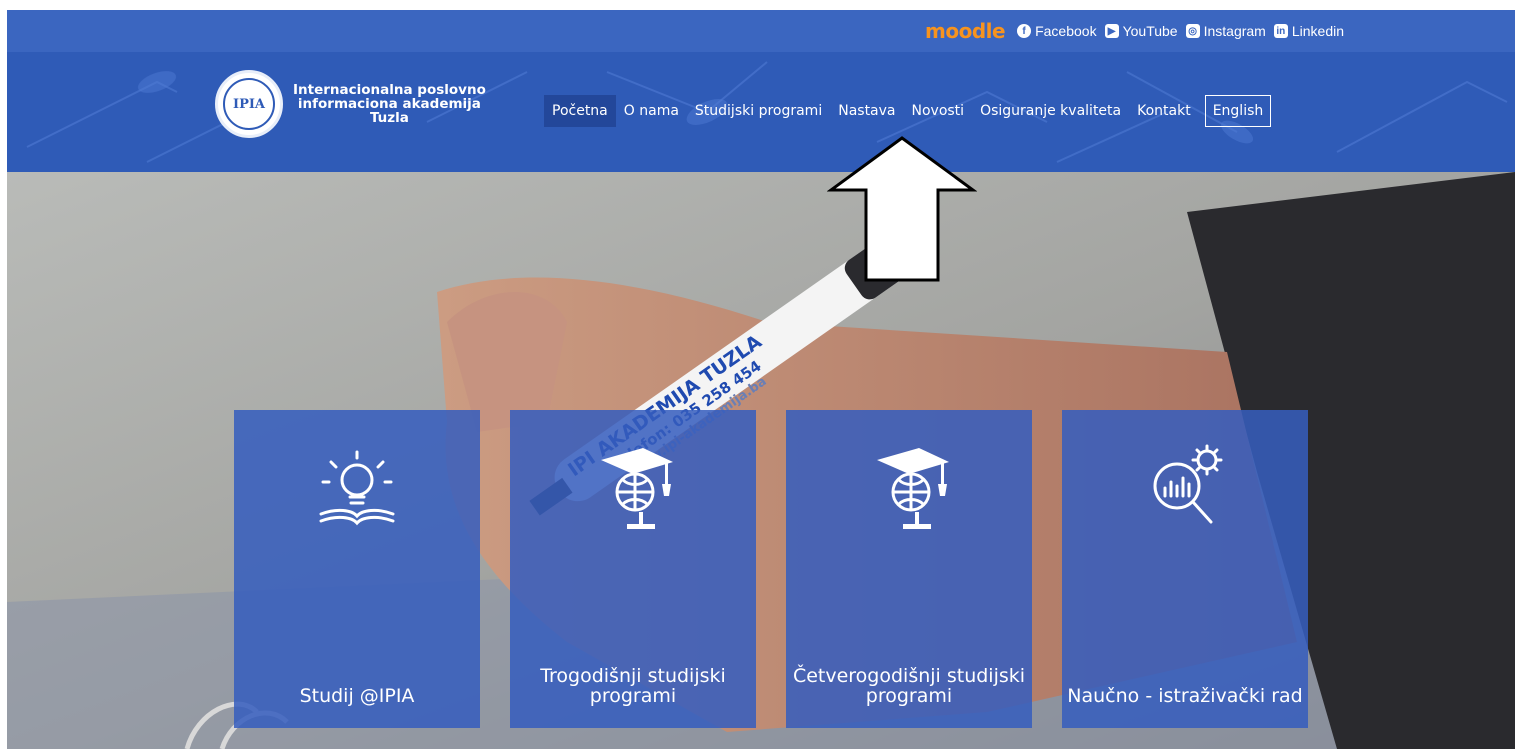 This screenshot has width=1522, height=749. I want to click on logo-line-2: informaciona akademija, so click(389, 104).